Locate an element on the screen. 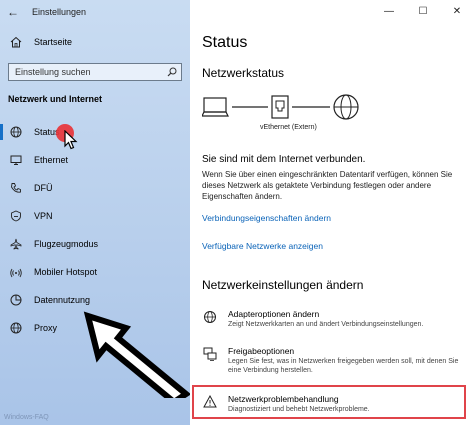  phone-icon is located at coordinates (16, 188).